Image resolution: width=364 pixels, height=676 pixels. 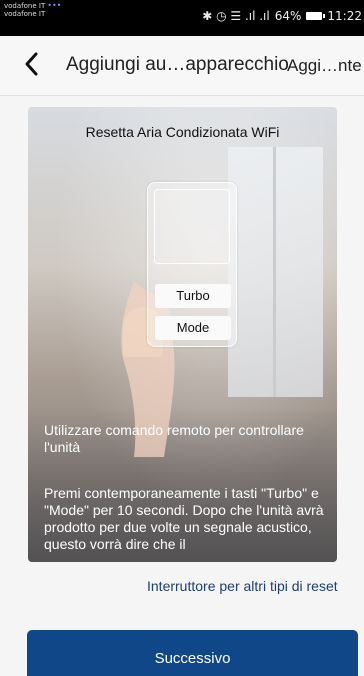 I want to click on remote-display, so click(x=192, y=226).